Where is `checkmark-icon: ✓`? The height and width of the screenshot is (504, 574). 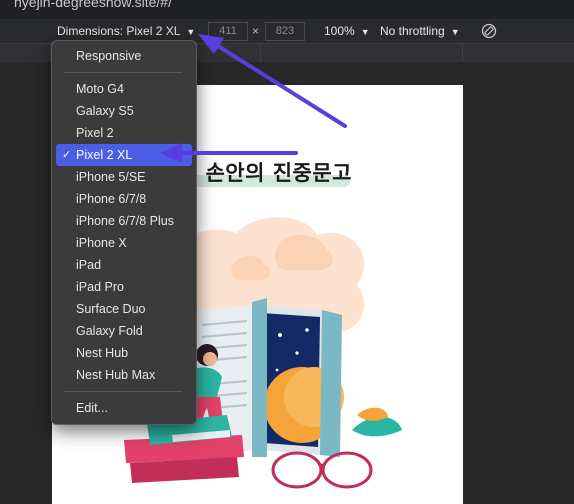 checkmark-icon: ✓ is located at coordinates (67, 155).